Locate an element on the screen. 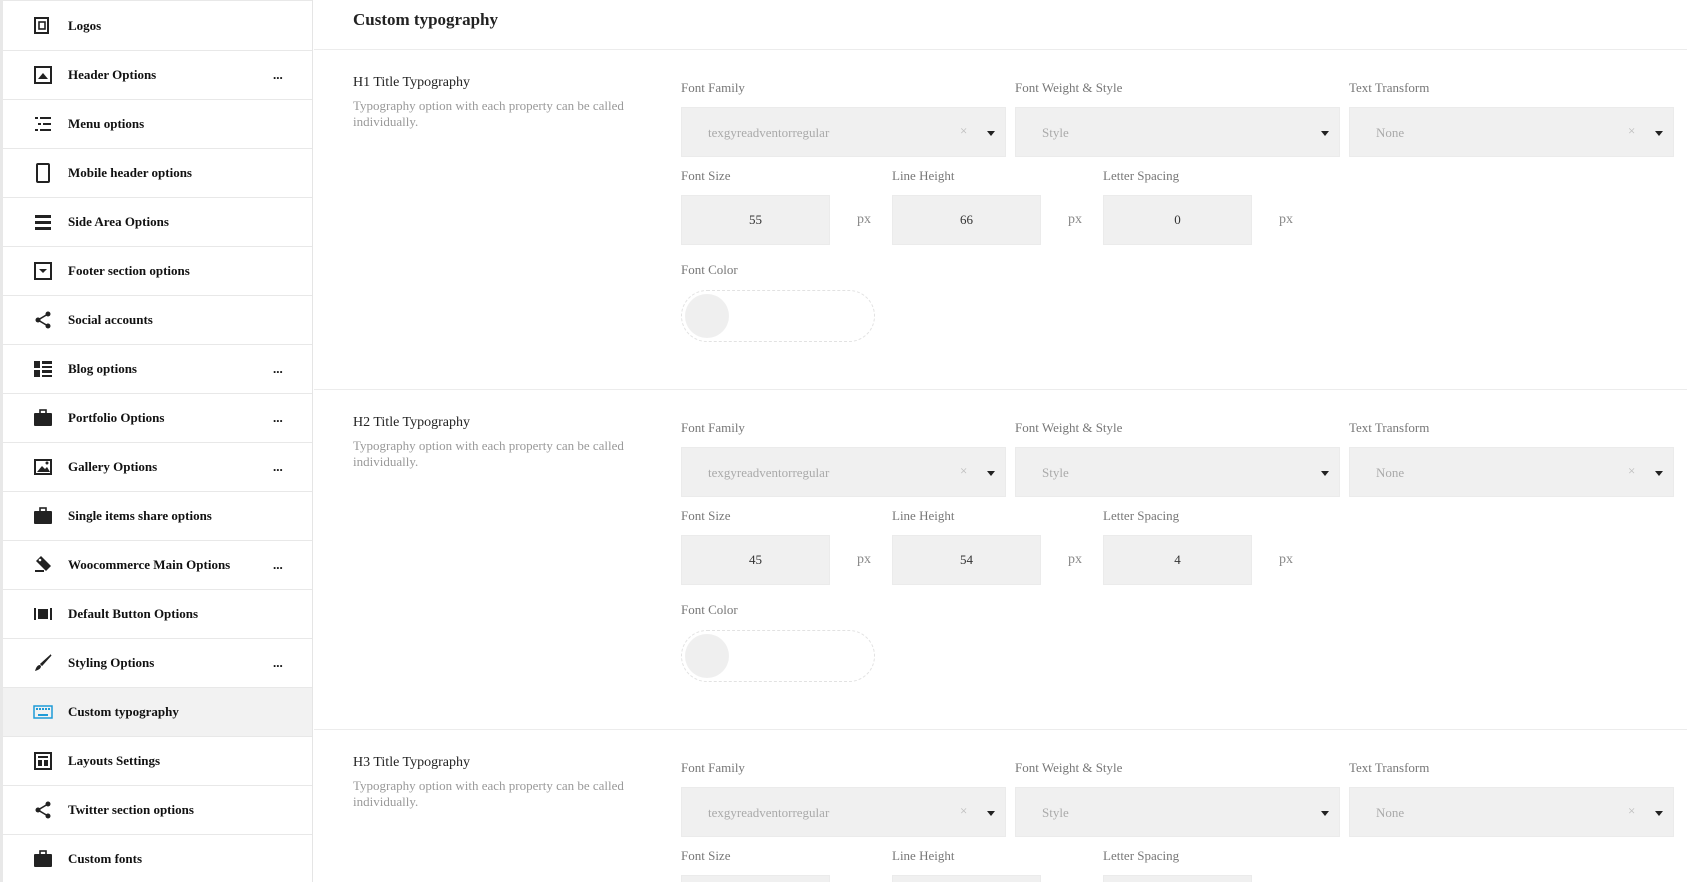  letter-spacing-input: 4 is located at coordinates (1177, 560).